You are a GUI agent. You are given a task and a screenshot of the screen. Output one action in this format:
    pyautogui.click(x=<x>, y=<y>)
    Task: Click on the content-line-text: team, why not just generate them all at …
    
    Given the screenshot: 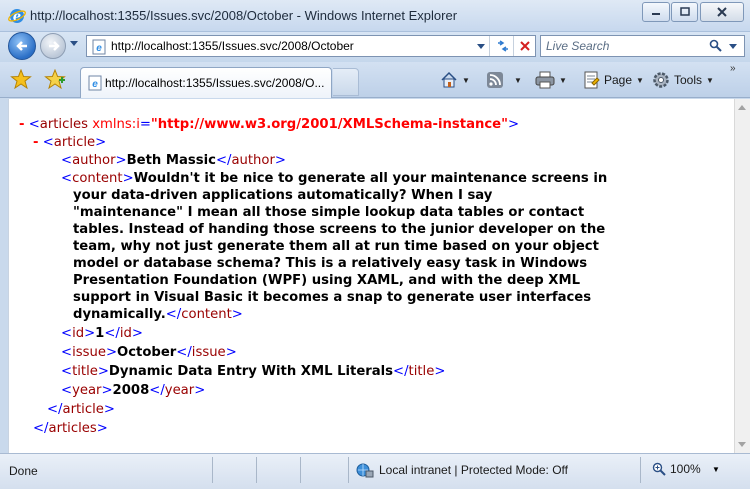 What is the action you would take?
    pyautogui.click(x=336, y=246)
    